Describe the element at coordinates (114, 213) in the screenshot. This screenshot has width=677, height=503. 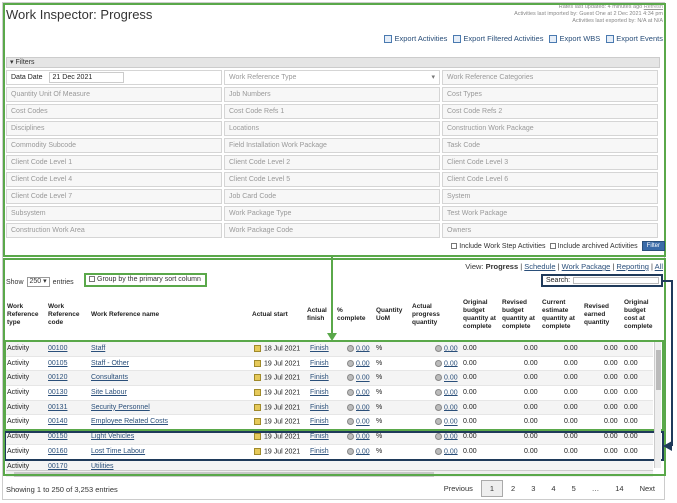
I see `filter-subsystem: Subsystem` at that location.